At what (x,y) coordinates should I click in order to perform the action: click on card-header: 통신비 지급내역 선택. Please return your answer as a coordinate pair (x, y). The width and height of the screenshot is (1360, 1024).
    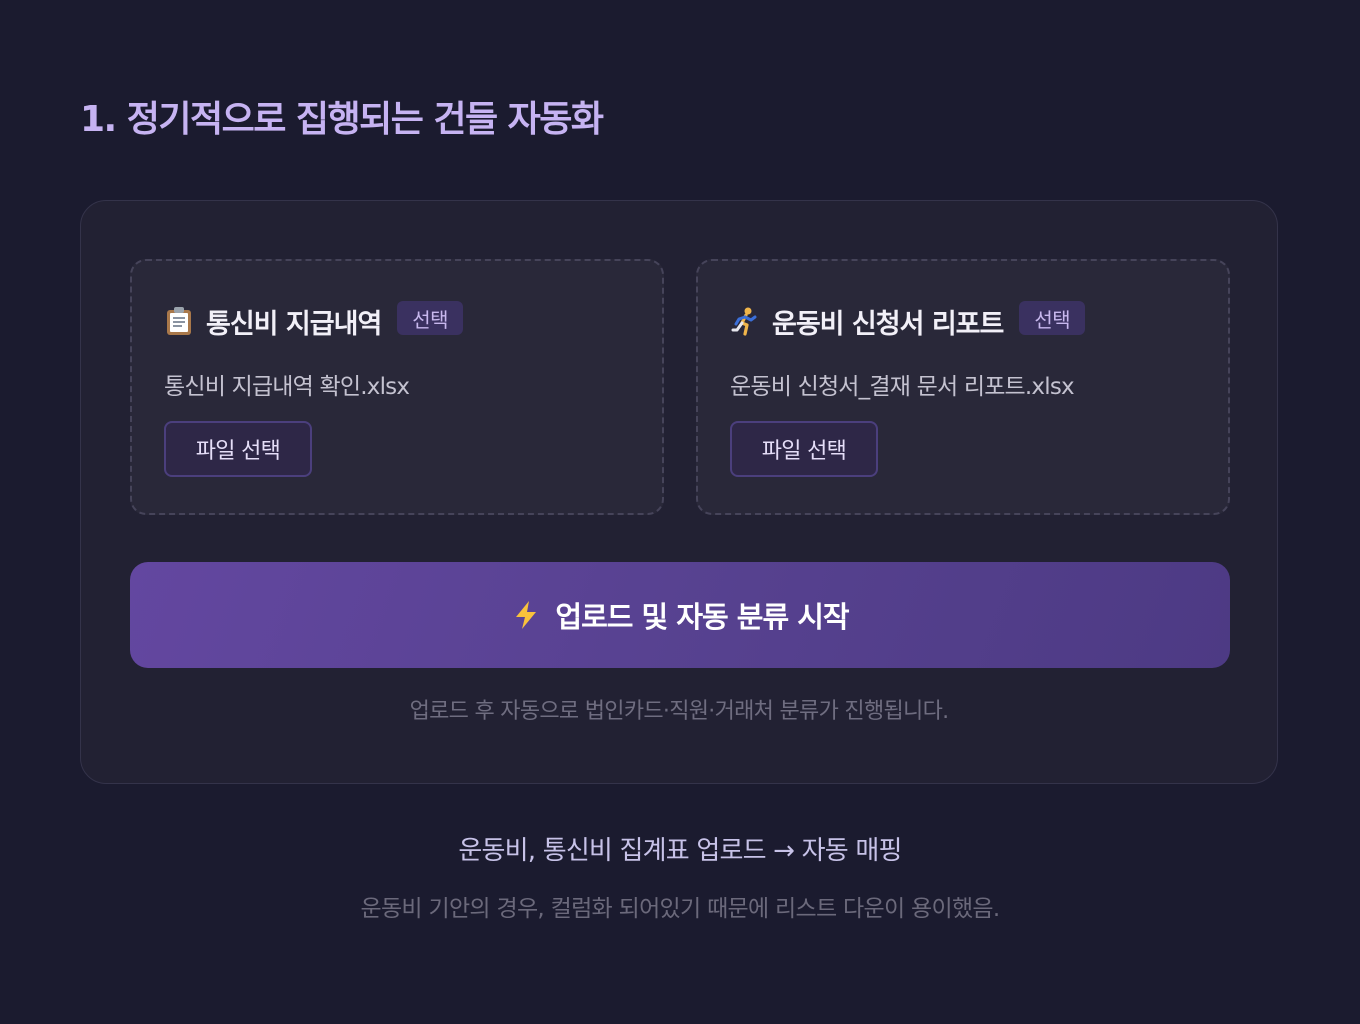
    Looking at the image, I should click on (314, 320).